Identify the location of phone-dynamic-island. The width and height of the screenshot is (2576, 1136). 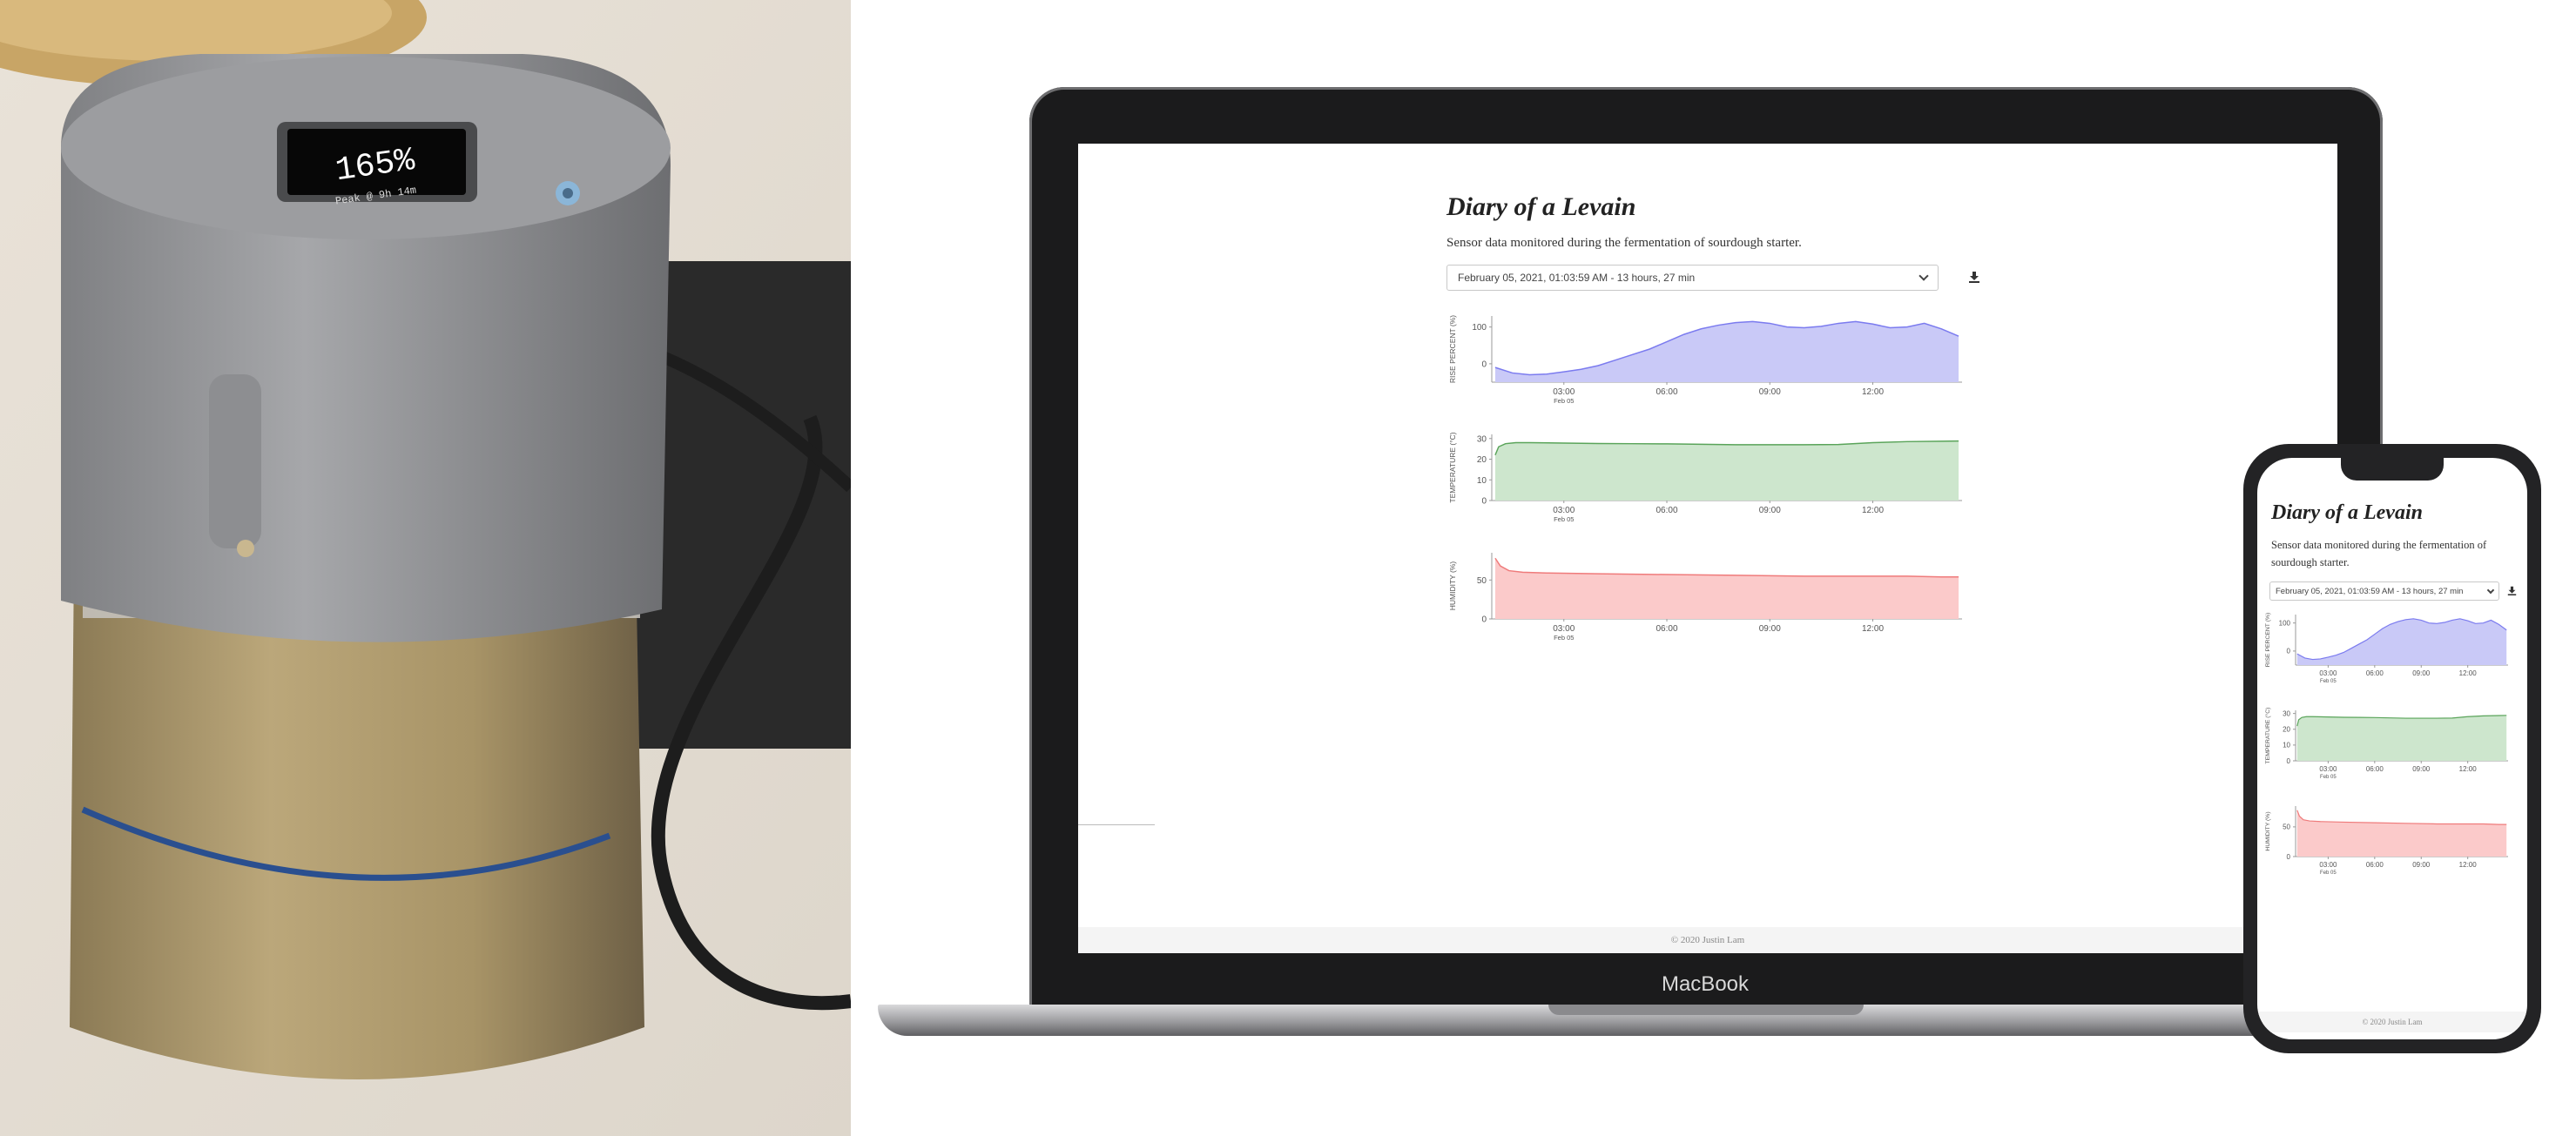
(2392, 469).